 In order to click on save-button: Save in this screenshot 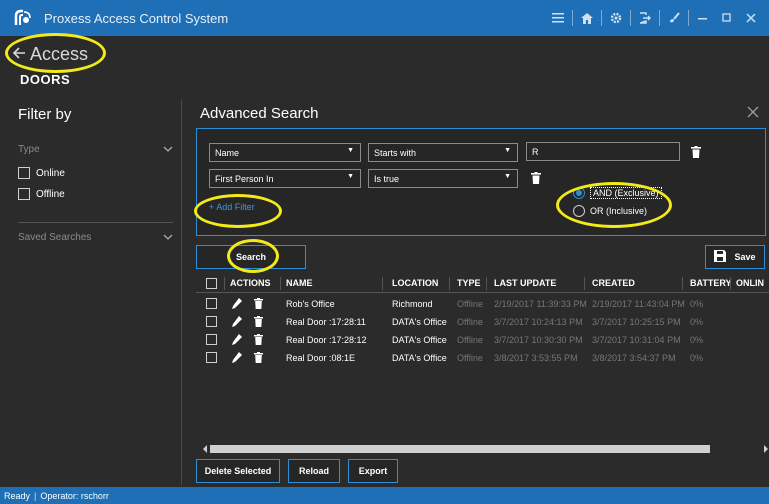, I will do `click(735, 257)`.